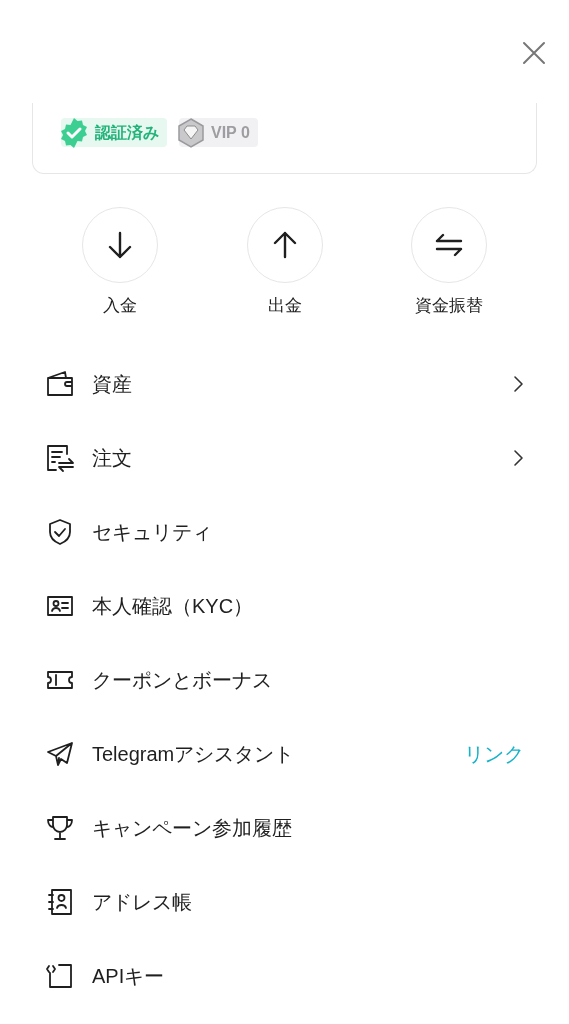 This screenshot has width=569, height=1024. What do you see at coordinates (60, 383) in the screenshot?
I see `wallet-icon` at bounding box center [60, 383].